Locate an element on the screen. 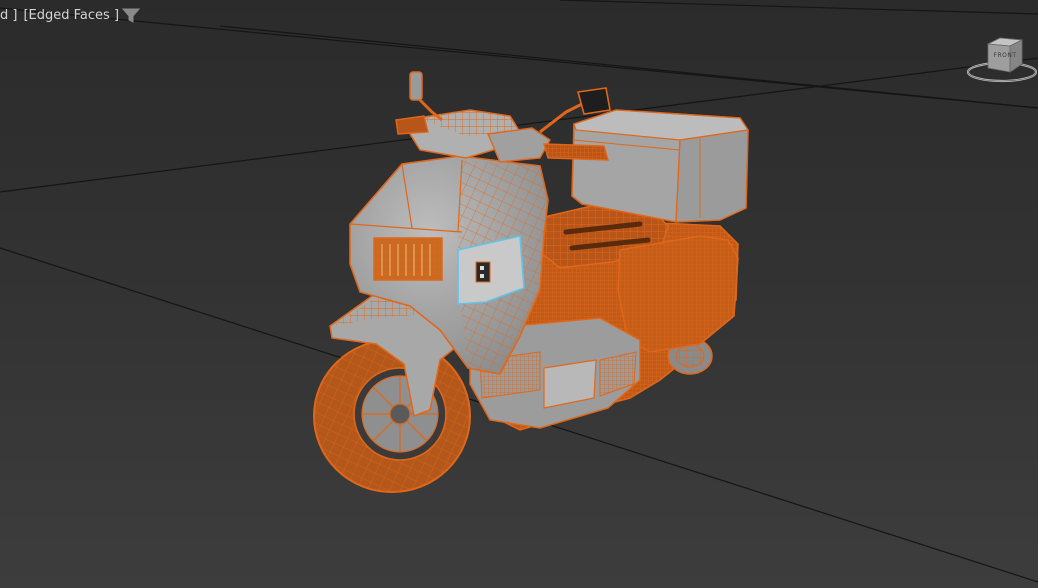 This screenshot has height=588, width=1038. viewport-label-fragment: d ] is located at coordinates (8, 15).